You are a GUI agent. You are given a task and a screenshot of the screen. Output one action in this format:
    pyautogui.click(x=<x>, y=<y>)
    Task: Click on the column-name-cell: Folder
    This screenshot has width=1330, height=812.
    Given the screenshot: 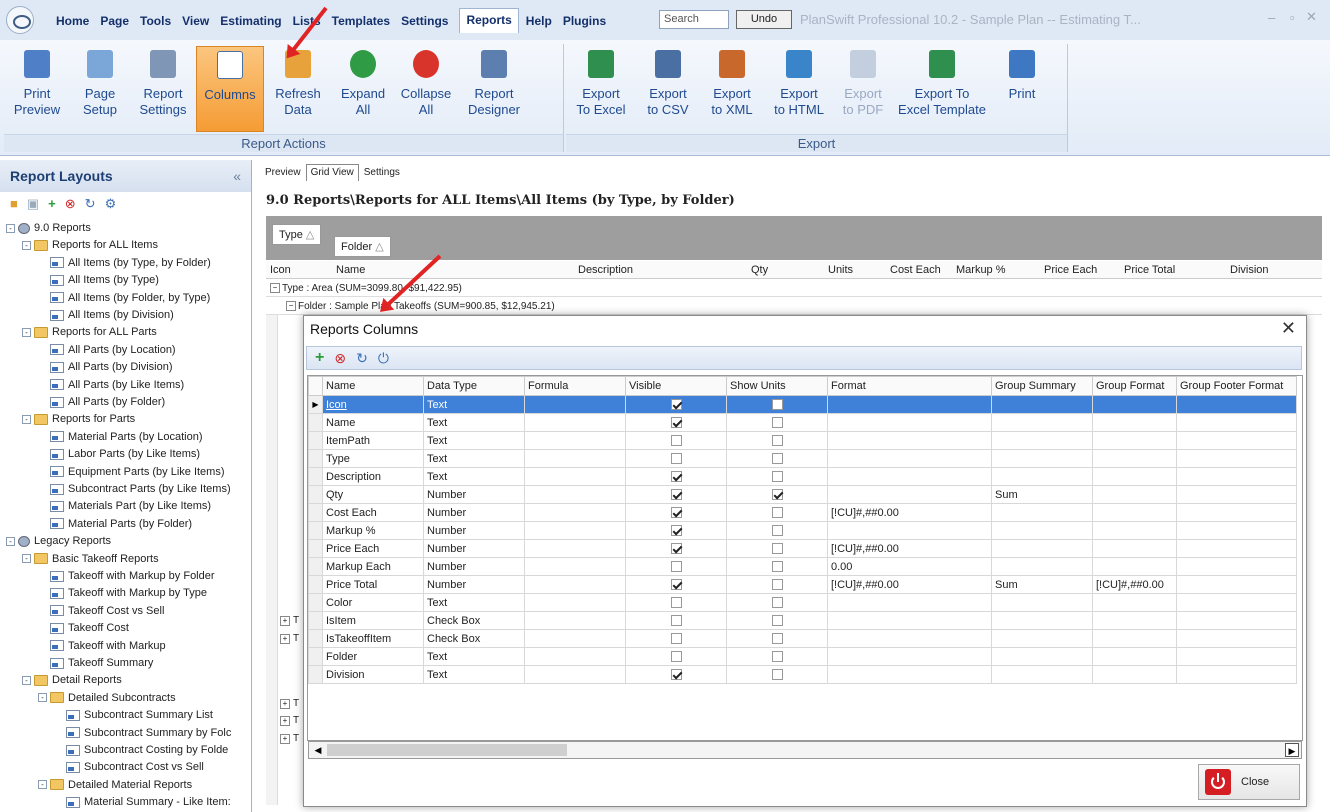 What is the action you would take?
    pyautogui.click(x=373, y=656)
    